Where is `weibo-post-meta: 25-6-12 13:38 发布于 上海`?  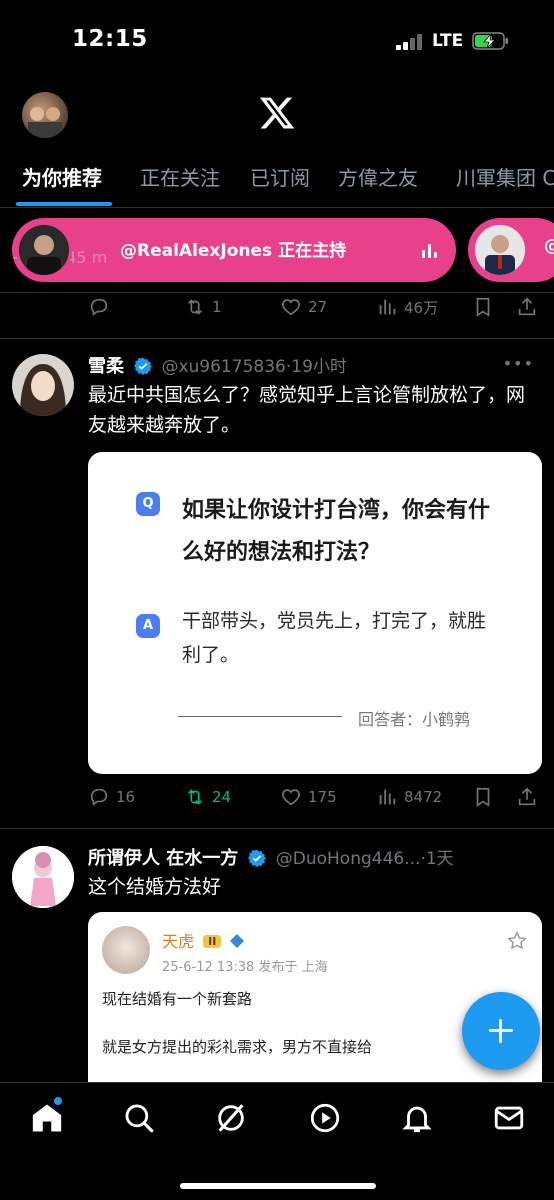 weibo-post-meta: 25-6-12 13:38 发布于 上海 is located at coordinates (245, 967).